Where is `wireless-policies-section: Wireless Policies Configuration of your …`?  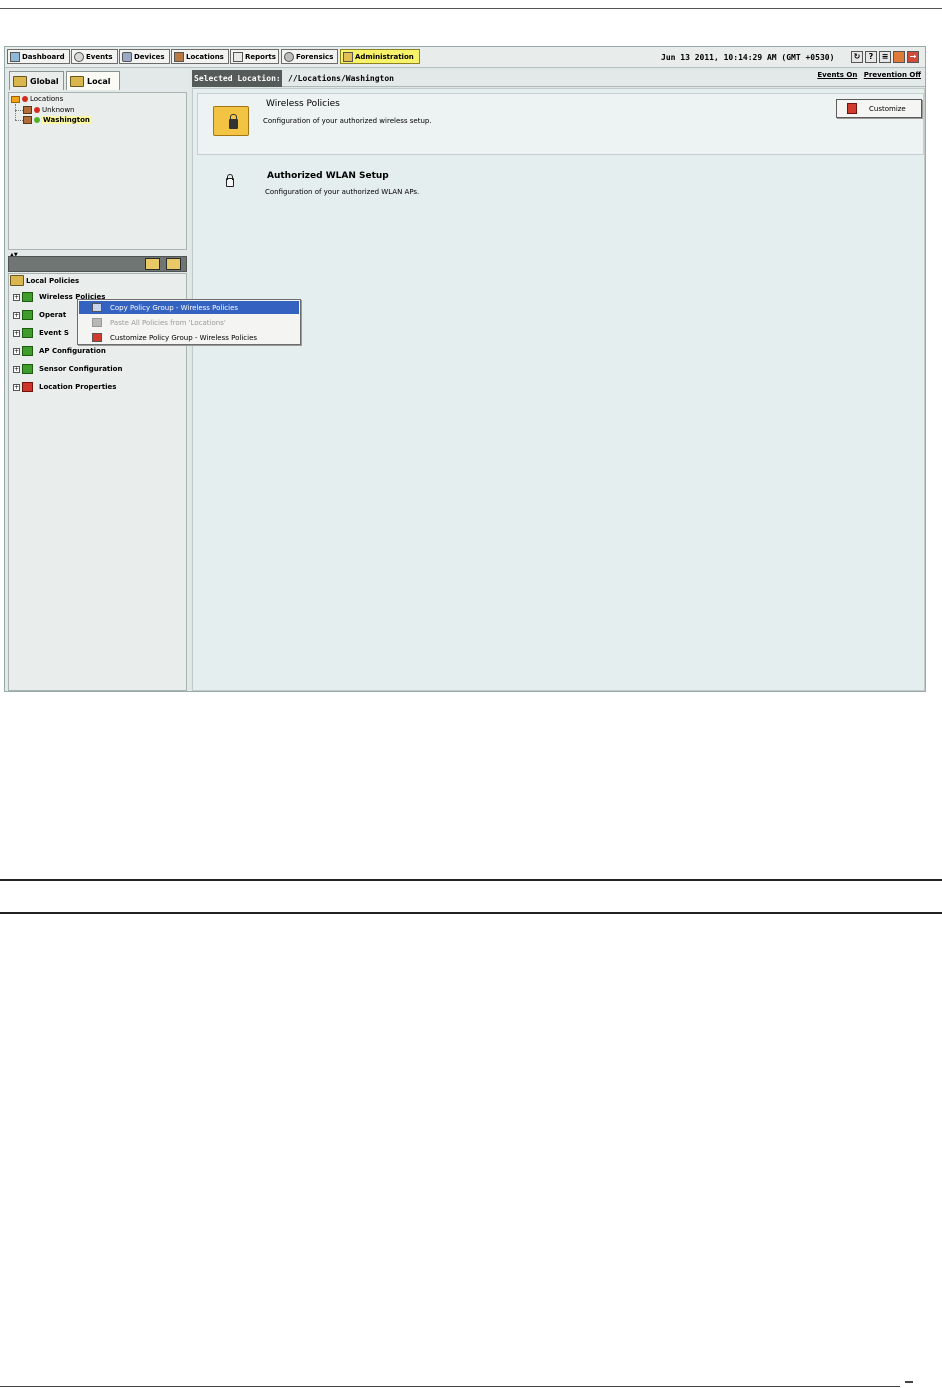
wireless-policies-section: Wireless Policies Configuration of your … is located at coordinates (560, 124).